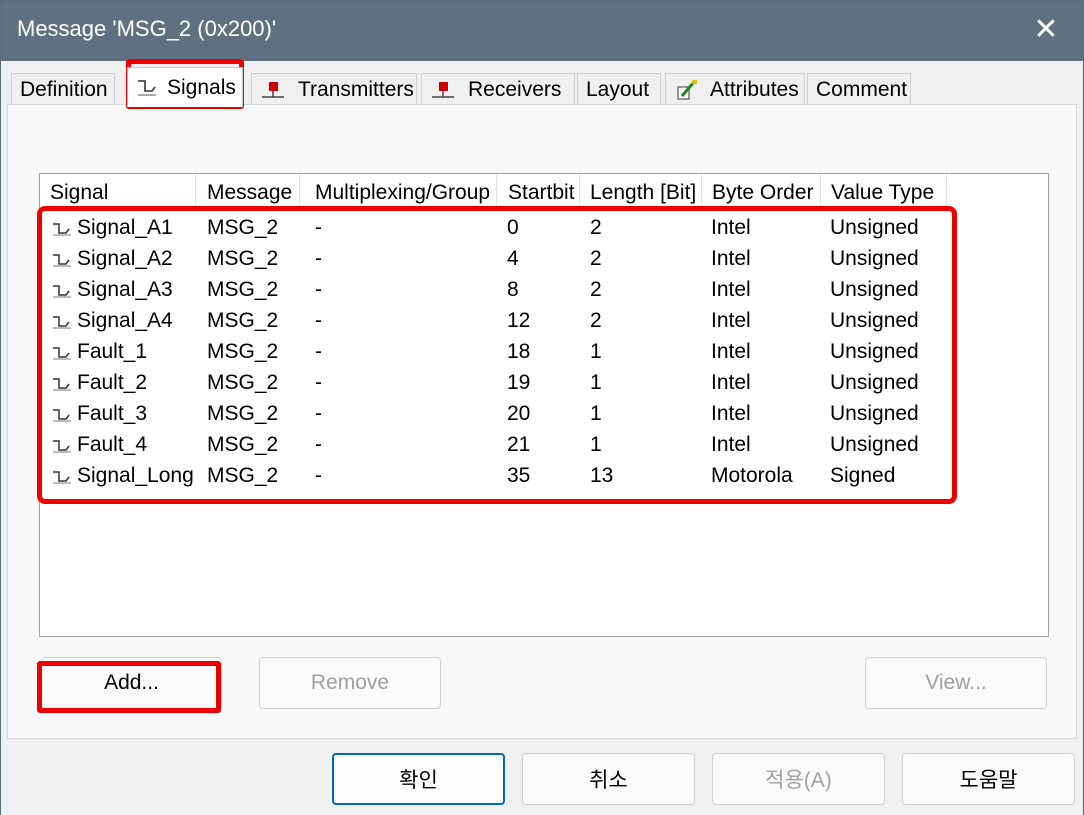 The image size is (1084, 815). I want to click on cell-startbit: 19, so click(519, 382).